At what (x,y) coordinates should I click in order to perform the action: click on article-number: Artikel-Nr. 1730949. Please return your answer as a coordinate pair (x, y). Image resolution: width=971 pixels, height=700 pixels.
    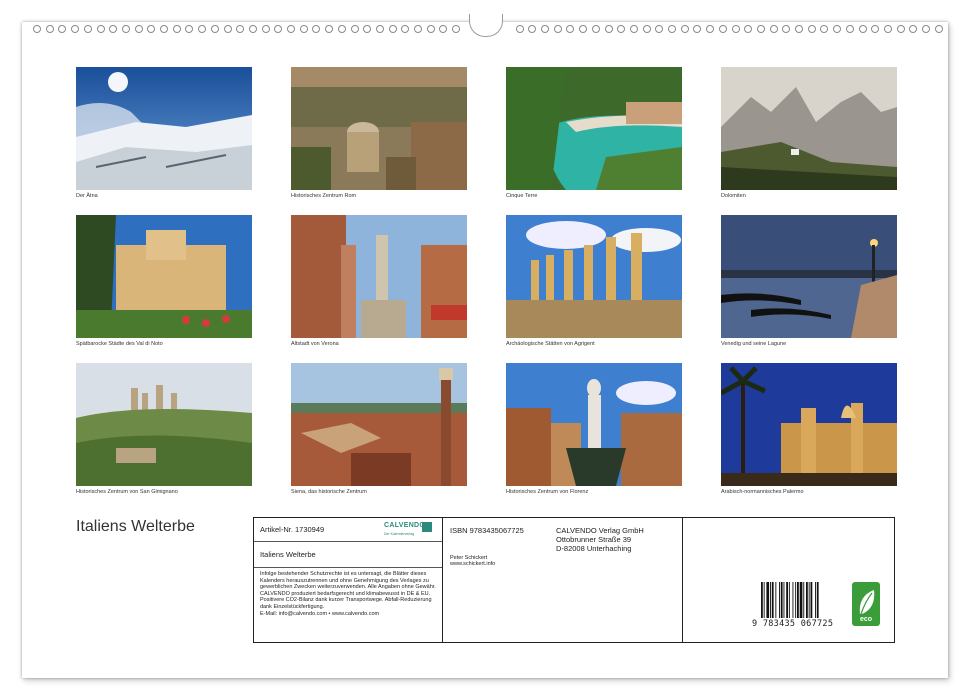
    Looking at the image, I should click on (292, 529).